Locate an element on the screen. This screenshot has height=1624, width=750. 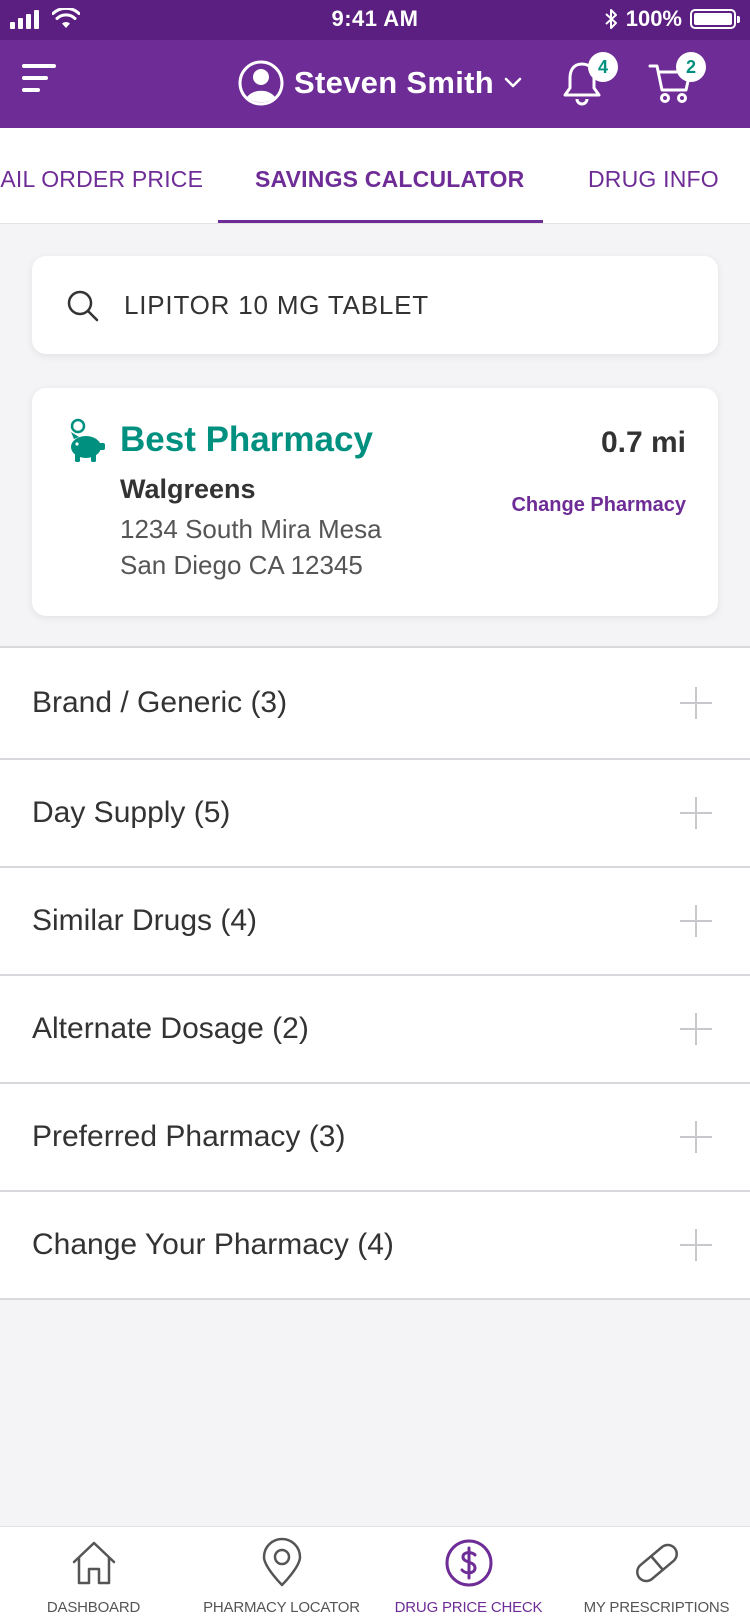
battery-icon is located at coordinates (715, 19).